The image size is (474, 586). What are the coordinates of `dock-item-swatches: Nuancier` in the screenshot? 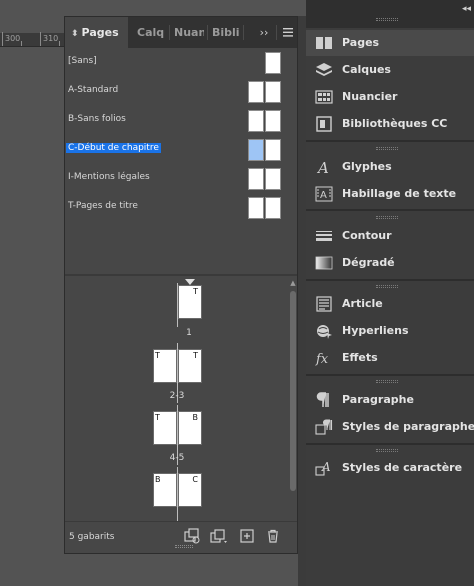 It's located at (390, 97).